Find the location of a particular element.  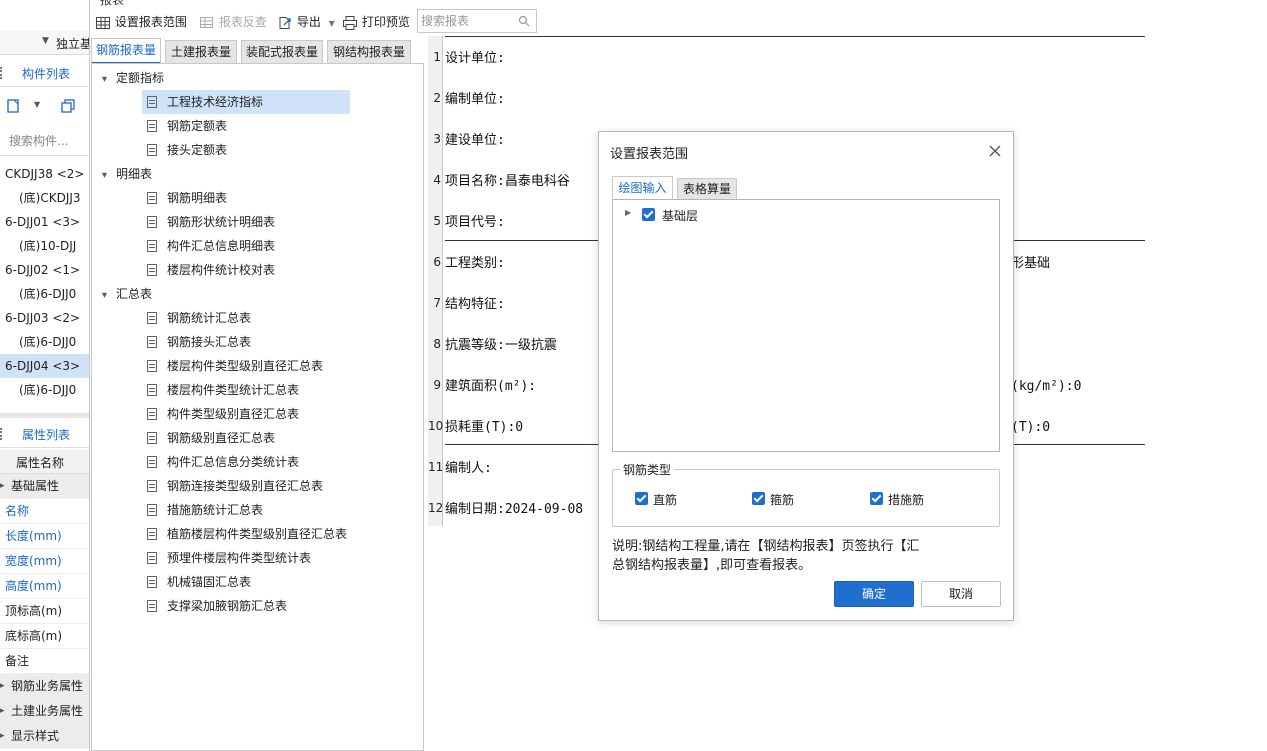

tab-rebar-report: 钢筋报表量 is located at coordinates (126, 51).